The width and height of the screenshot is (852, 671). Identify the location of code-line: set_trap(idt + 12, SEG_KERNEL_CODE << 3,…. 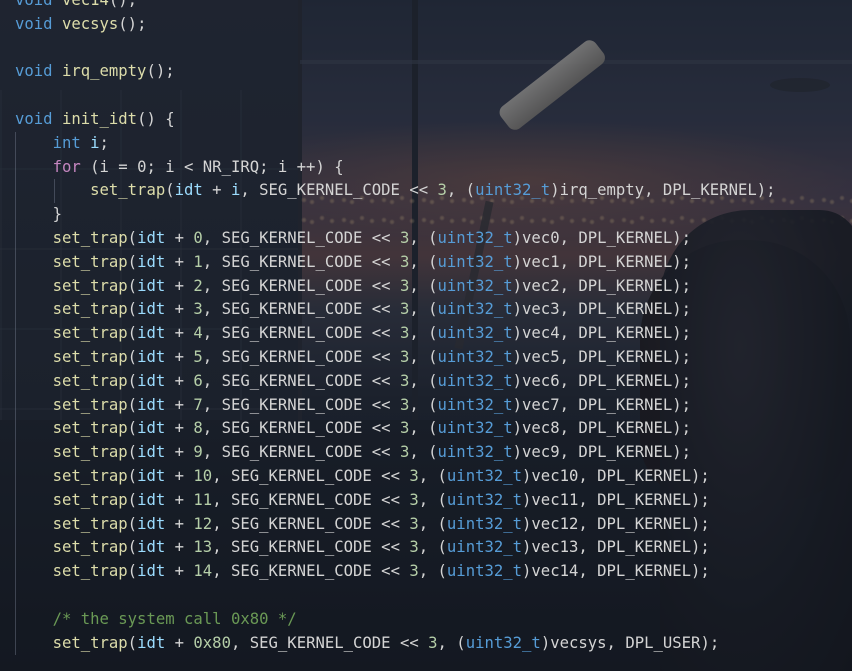
(362, 525).